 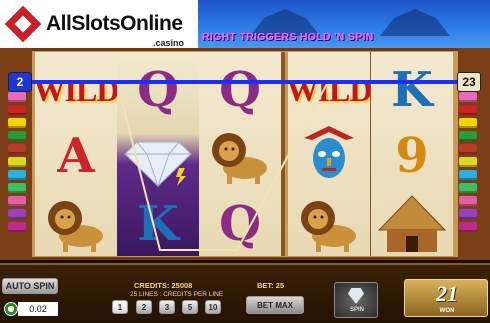 I want to click on win-label: WON, so click(x=447, y=311).